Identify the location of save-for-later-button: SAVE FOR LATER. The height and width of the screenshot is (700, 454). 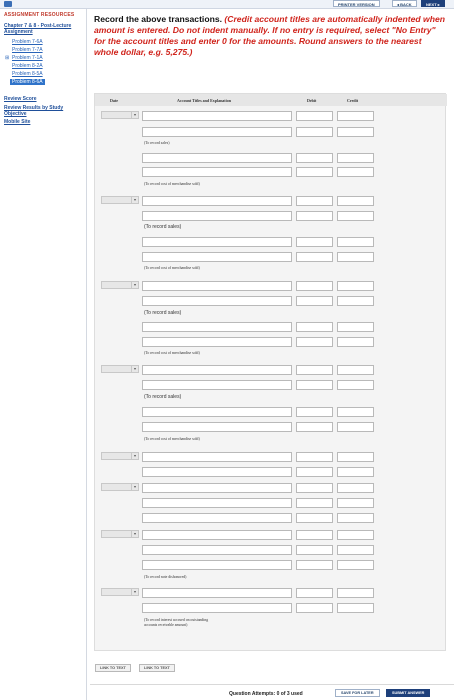
(357, 693).